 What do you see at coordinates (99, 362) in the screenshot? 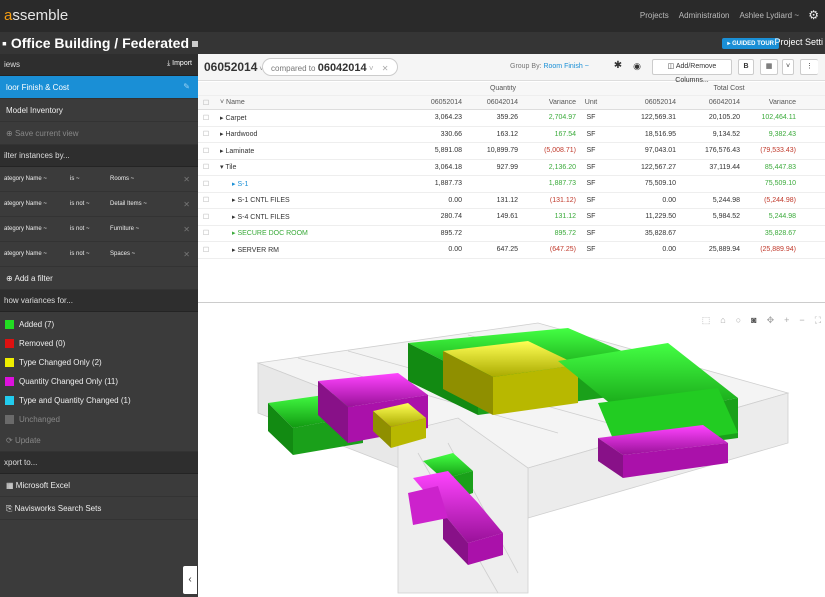
I see `legend-item-type-changed: Type Changed Only (2)` at bounding box center [99, 362].